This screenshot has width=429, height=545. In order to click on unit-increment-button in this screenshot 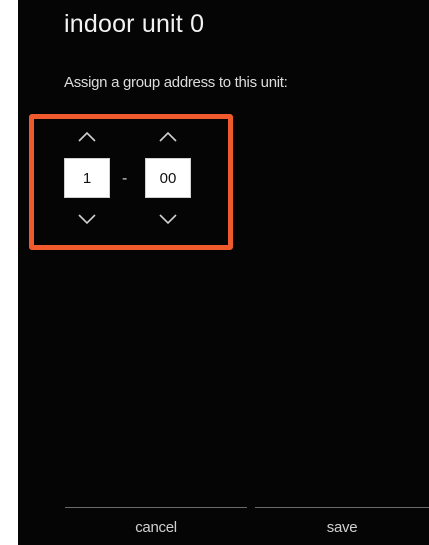, I will do `click(168, 137)`.